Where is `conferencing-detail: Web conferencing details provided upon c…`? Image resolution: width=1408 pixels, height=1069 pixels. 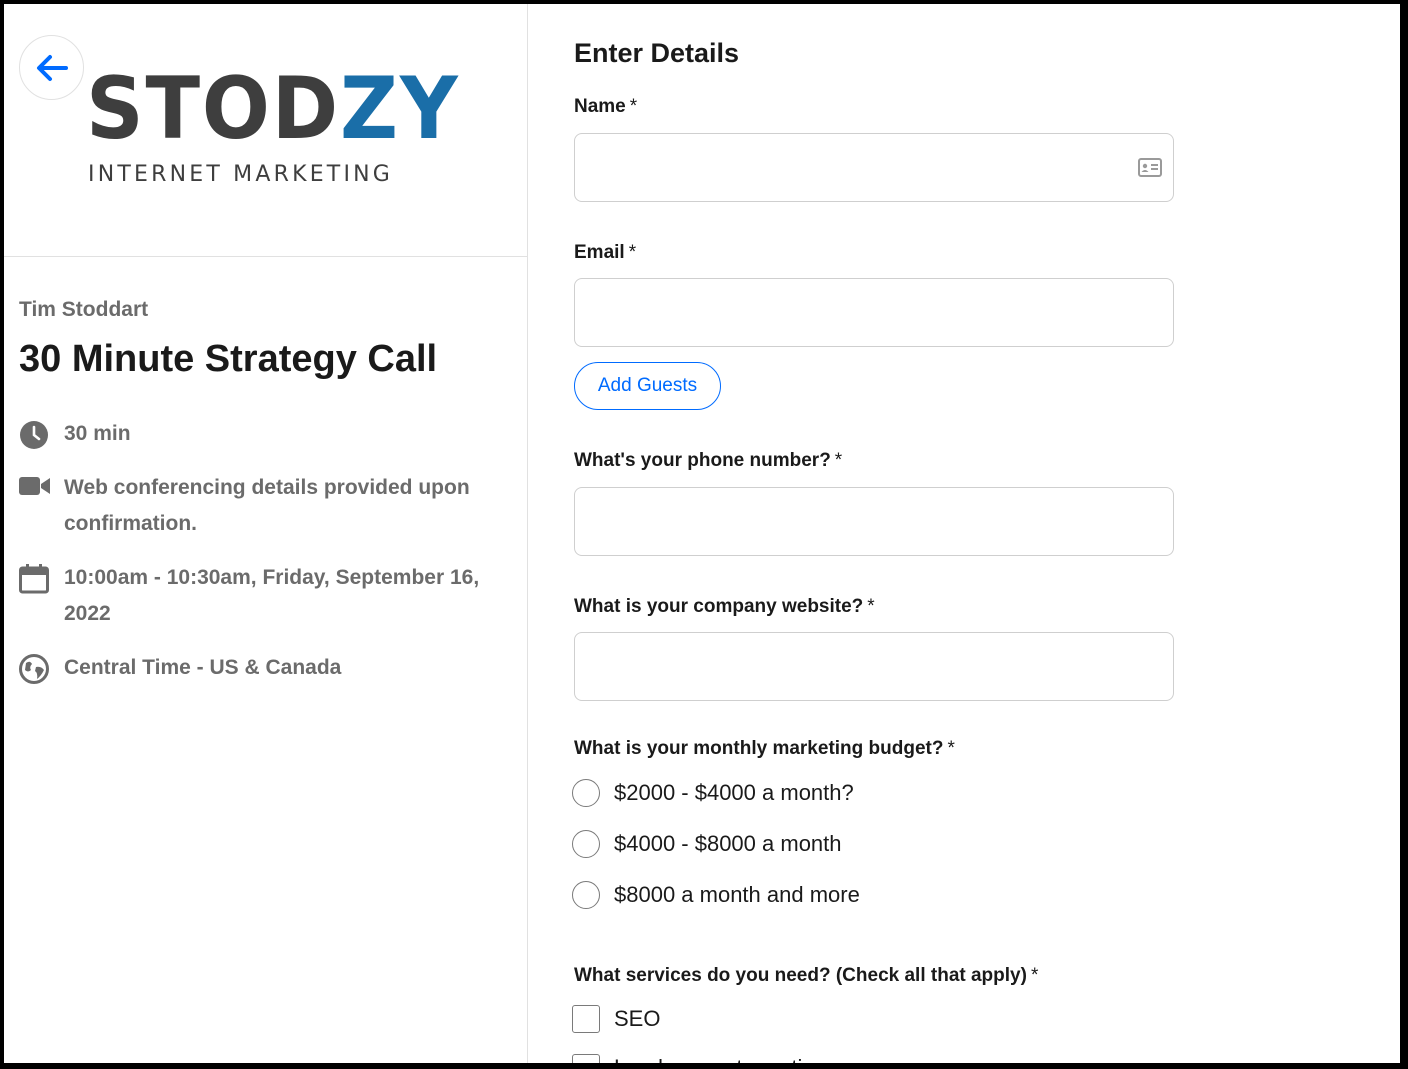
conferencing-detail: Web conferencing details provided upon c… is located at coordinates (264, 506).